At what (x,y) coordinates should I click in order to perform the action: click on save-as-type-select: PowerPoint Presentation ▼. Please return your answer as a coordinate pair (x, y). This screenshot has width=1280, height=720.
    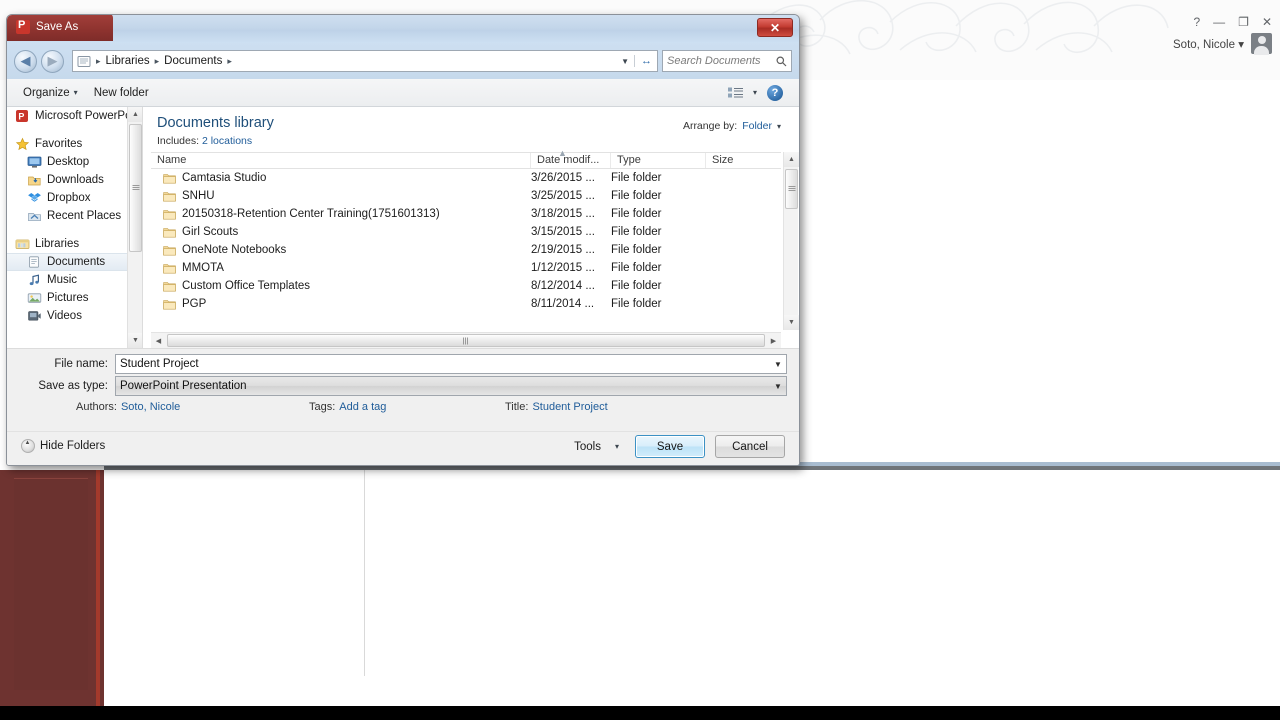
    Looking at the image, I should click on (451, 386).